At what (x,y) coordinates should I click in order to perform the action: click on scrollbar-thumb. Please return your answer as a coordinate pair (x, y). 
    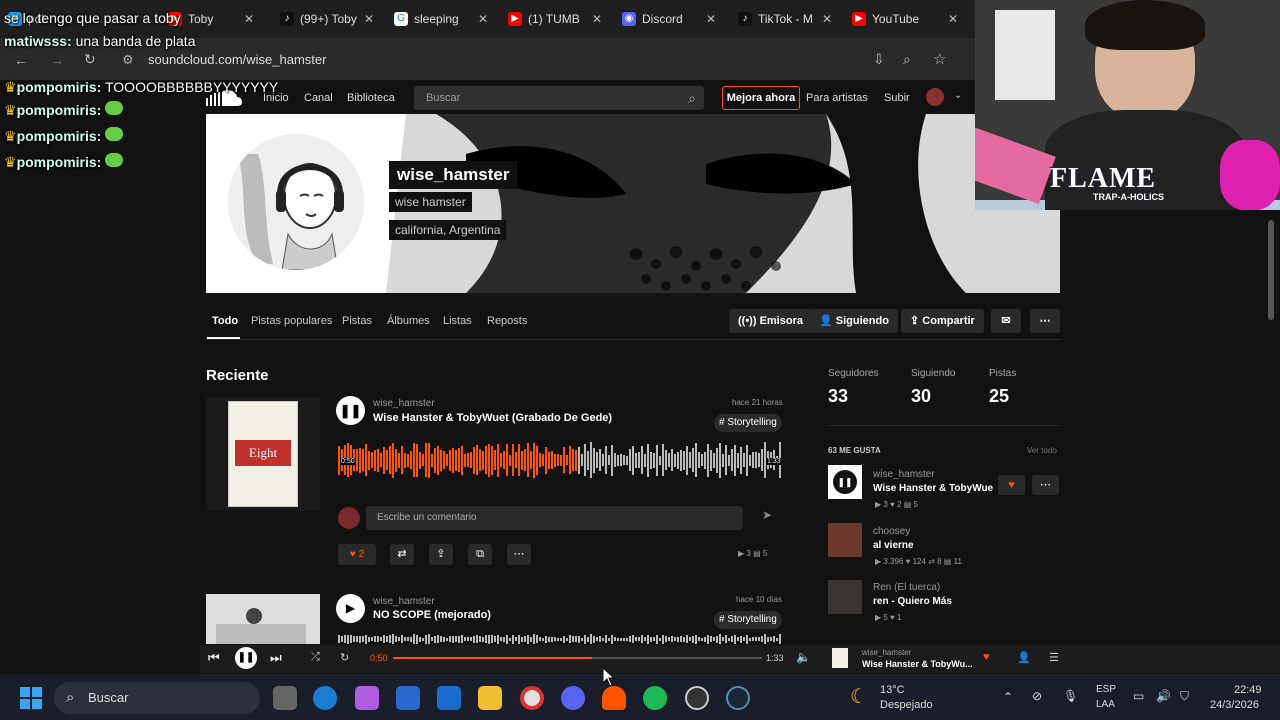
    Looking at the image, I should click on (1271, 270).